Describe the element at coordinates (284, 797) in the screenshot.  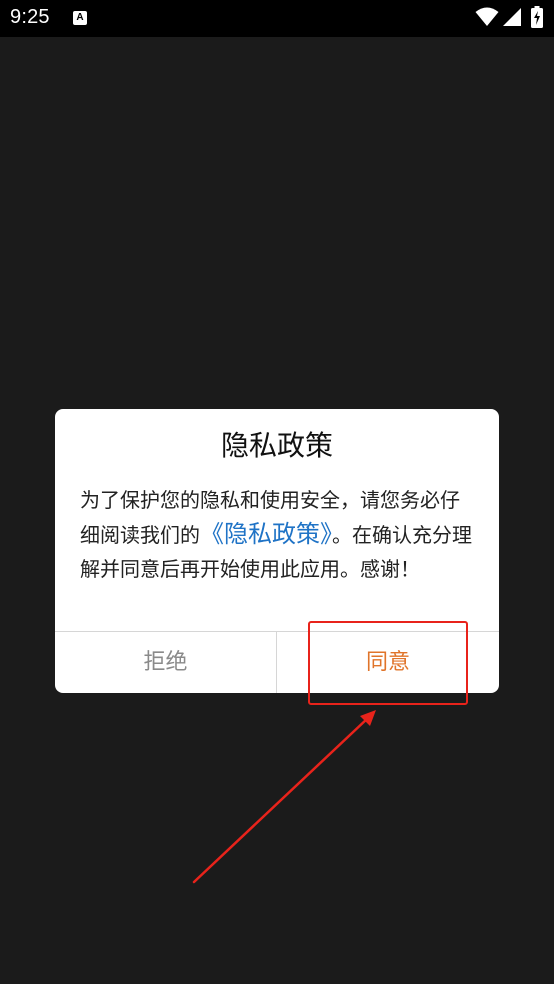
I see `arrow-icon` at that location.